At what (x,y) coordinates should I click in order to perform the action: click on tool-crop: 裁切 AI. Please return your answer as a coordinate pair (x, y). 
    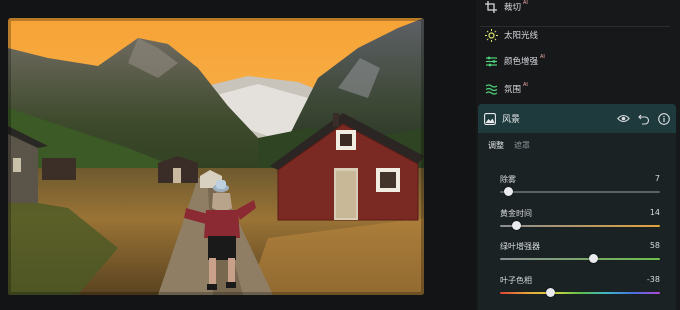
    Looking at the image, I should click on (506, 8).